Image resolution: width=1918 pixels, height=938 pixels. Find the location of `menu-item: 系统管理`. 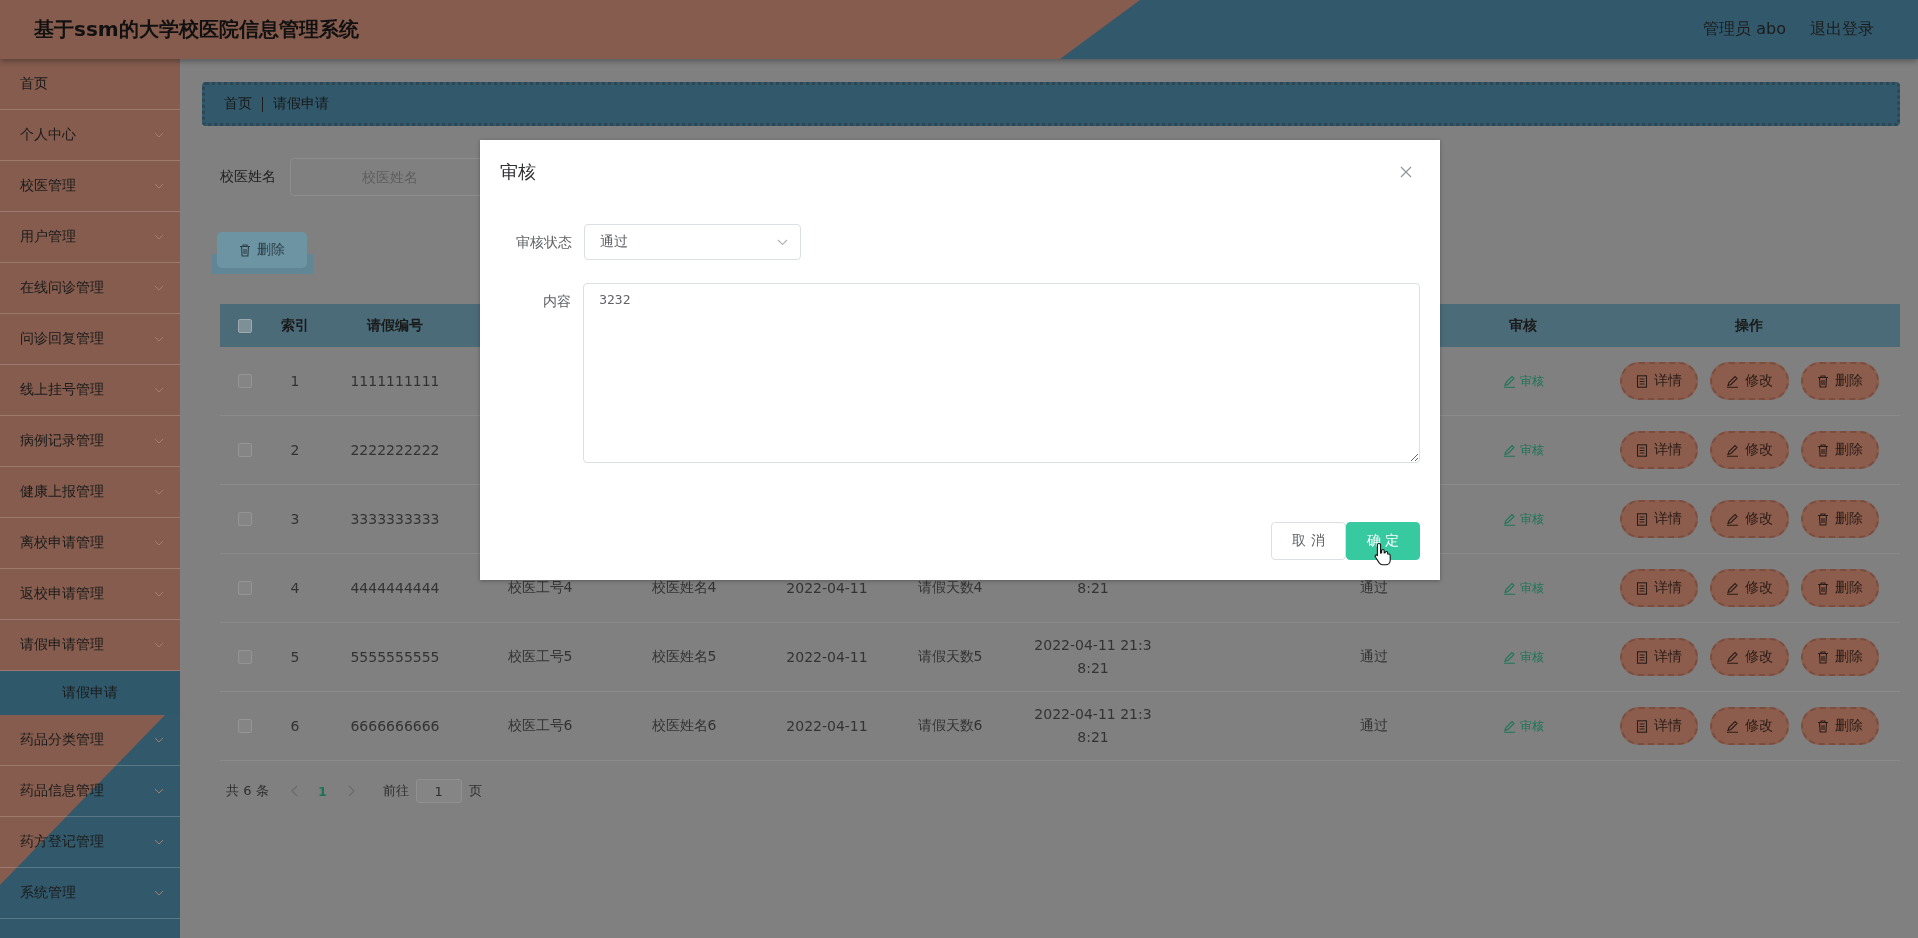

menu-item: 系统管理 is located at coordinates (90, 893).